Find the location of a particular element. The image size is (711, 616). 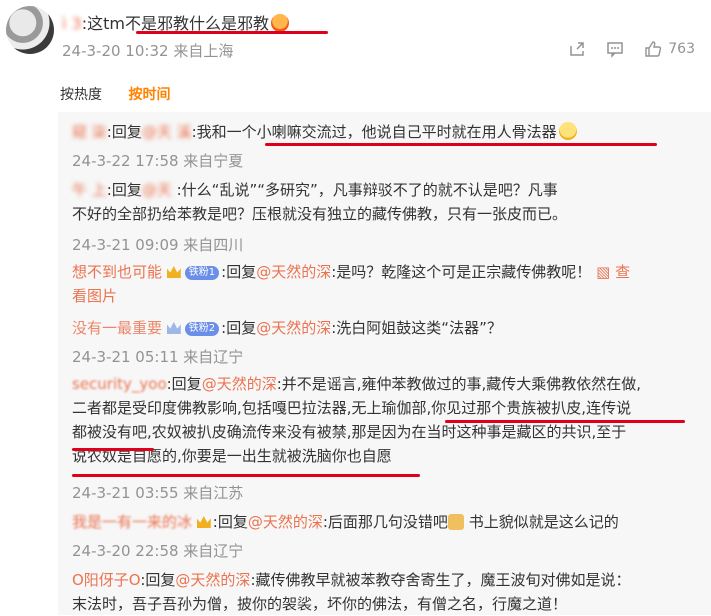

avatar is located at coordinates (30, 30).